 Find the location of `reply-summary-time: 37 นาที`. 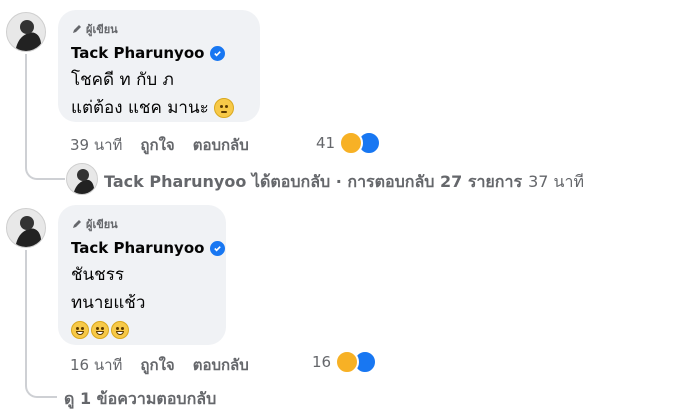

reply-summary-time: 37 นาที is located at coordinates (556, 181).